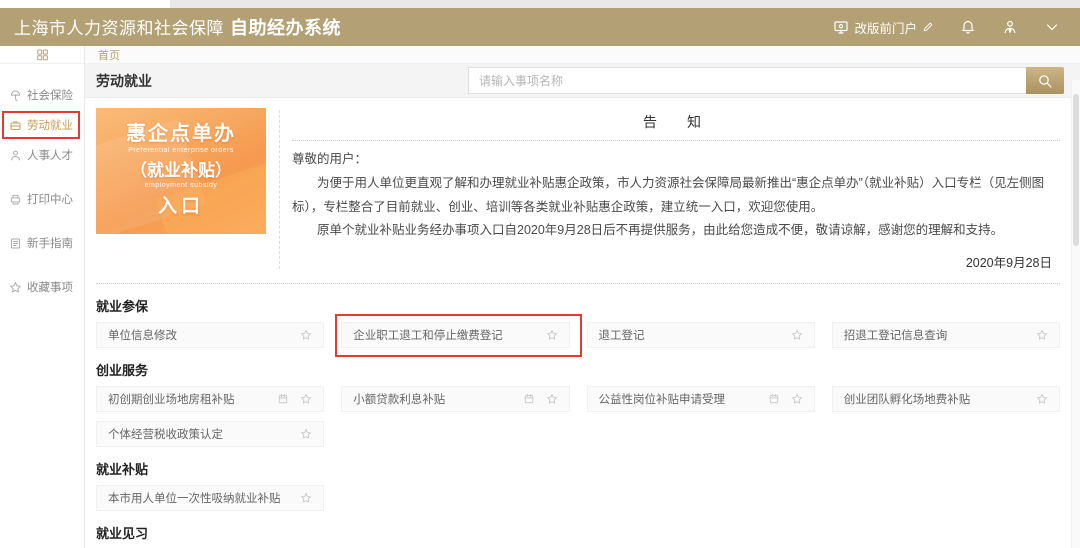 The height and width of the screenshot is (548, 1080). Describe the element at coordinates (841, 27) in the screenshot. I see `monitor-icon` at that location.